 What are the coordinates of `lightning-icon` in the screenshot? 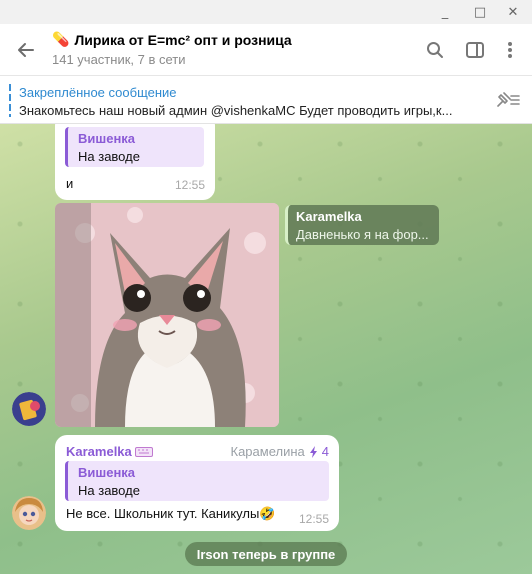 It's located at (313, 451).